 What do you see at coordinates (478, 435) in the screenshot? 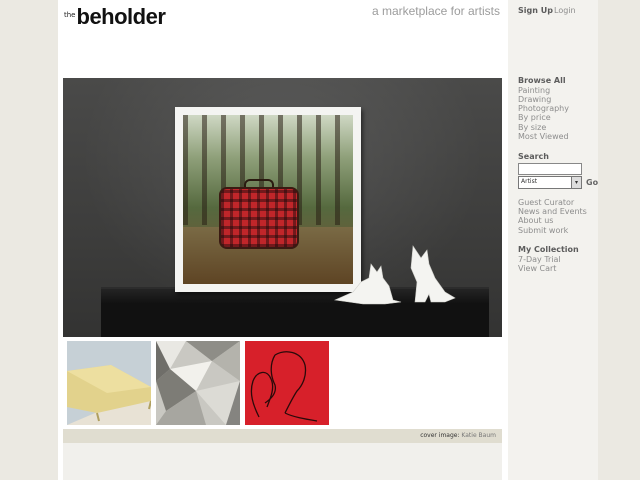
I see `caption-artist-link: Katie Baum` at bounding box center [478, 435].